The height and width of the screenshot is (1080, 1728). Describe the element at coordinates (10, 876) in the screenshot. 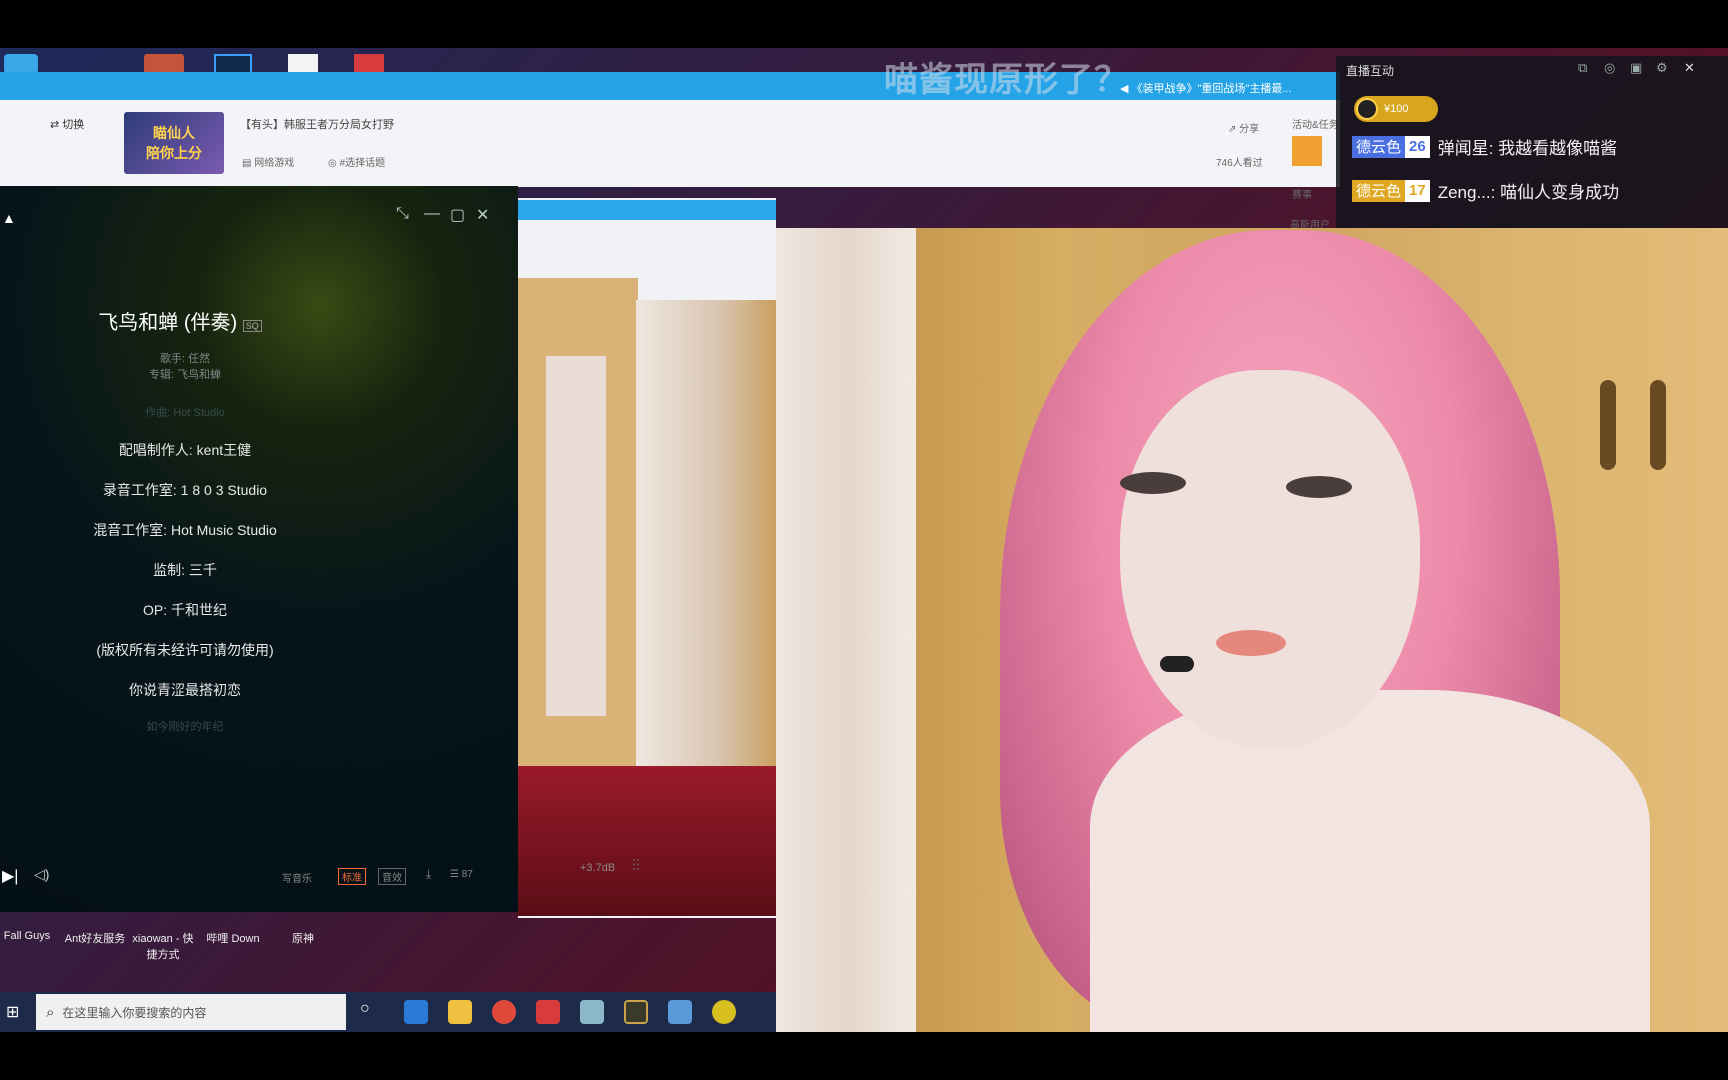

I see `play-pause-icon: ▶|` at that location.